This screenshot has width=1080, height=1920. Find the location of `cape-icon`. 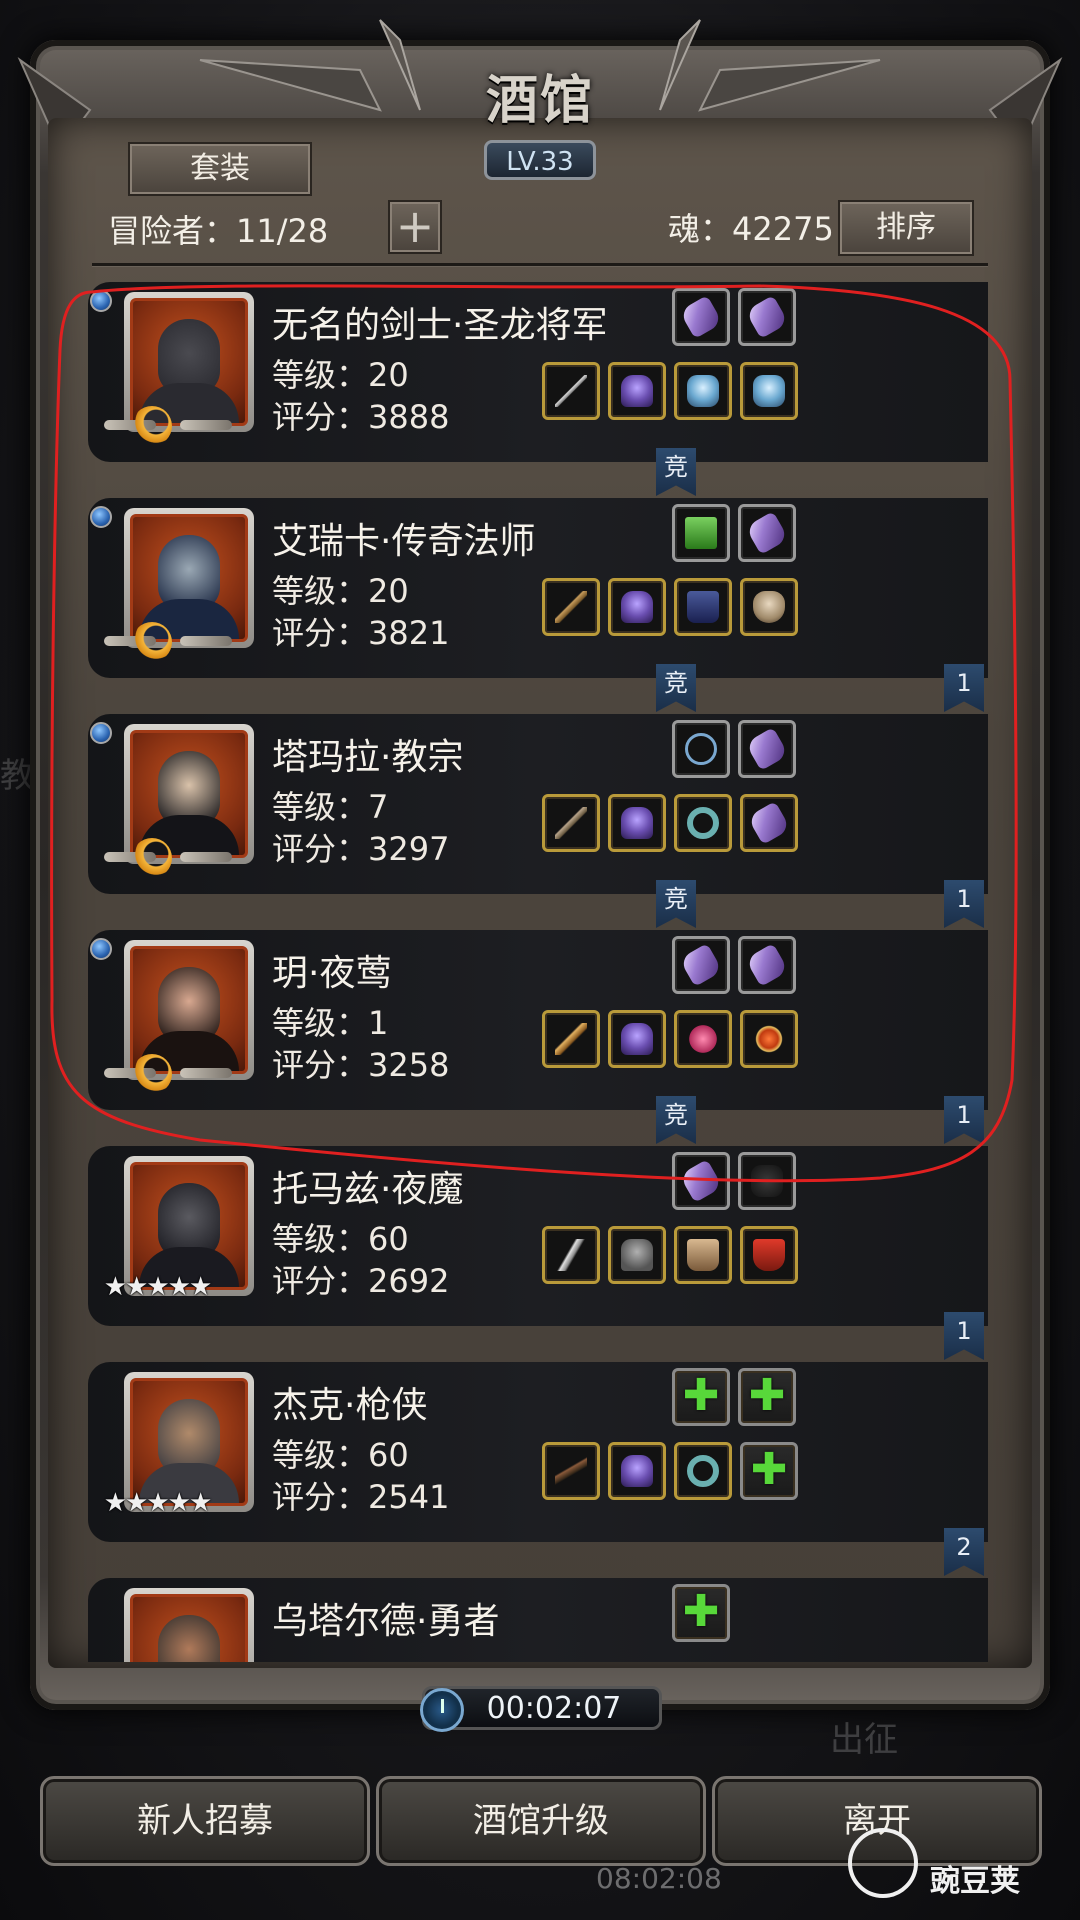

cape-icon is located at coordinates (769, 1255).